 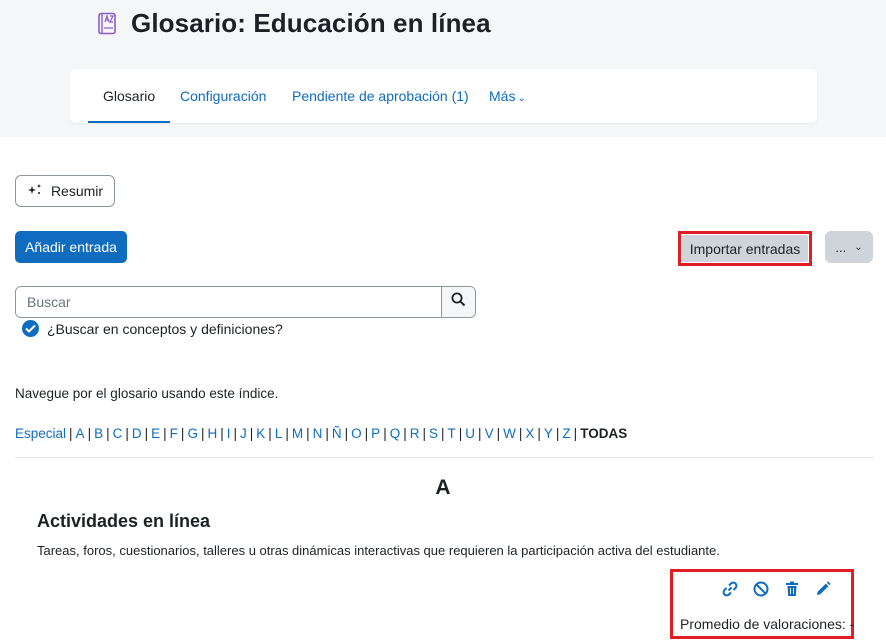 What do you see at coordinates (823, 589) in the screenshot?
I see `edit-icon` at bounding box center [823, 589].